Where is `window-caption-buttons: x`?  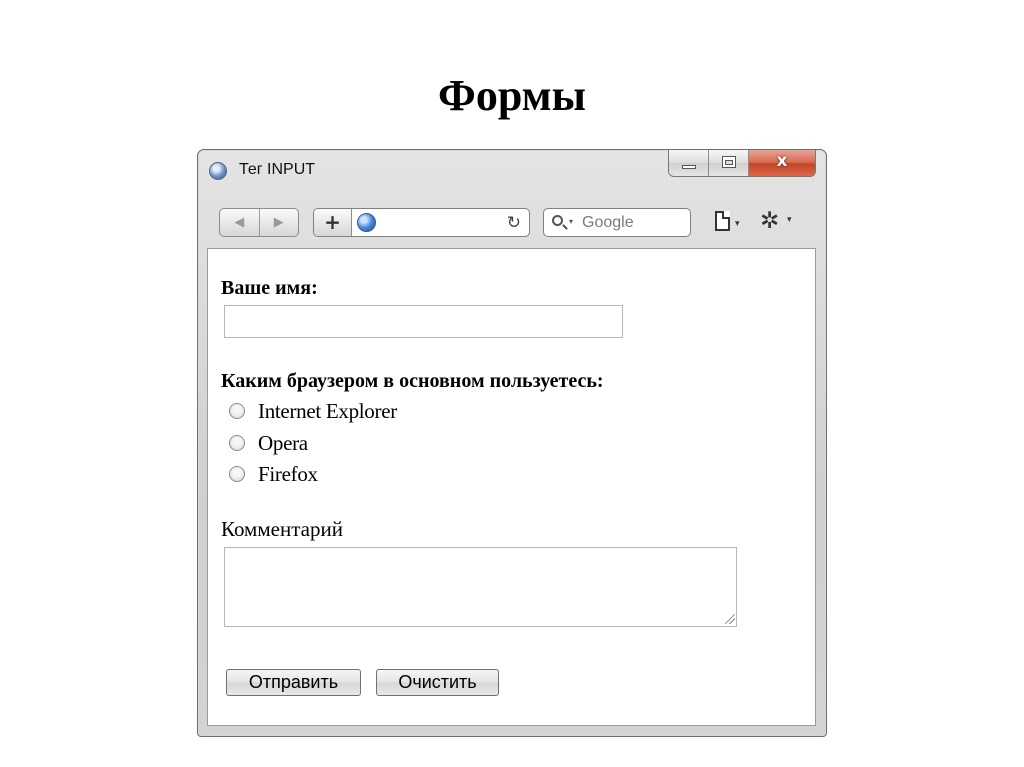 window-caption-buttons: x is located at coordinates (742, 163).